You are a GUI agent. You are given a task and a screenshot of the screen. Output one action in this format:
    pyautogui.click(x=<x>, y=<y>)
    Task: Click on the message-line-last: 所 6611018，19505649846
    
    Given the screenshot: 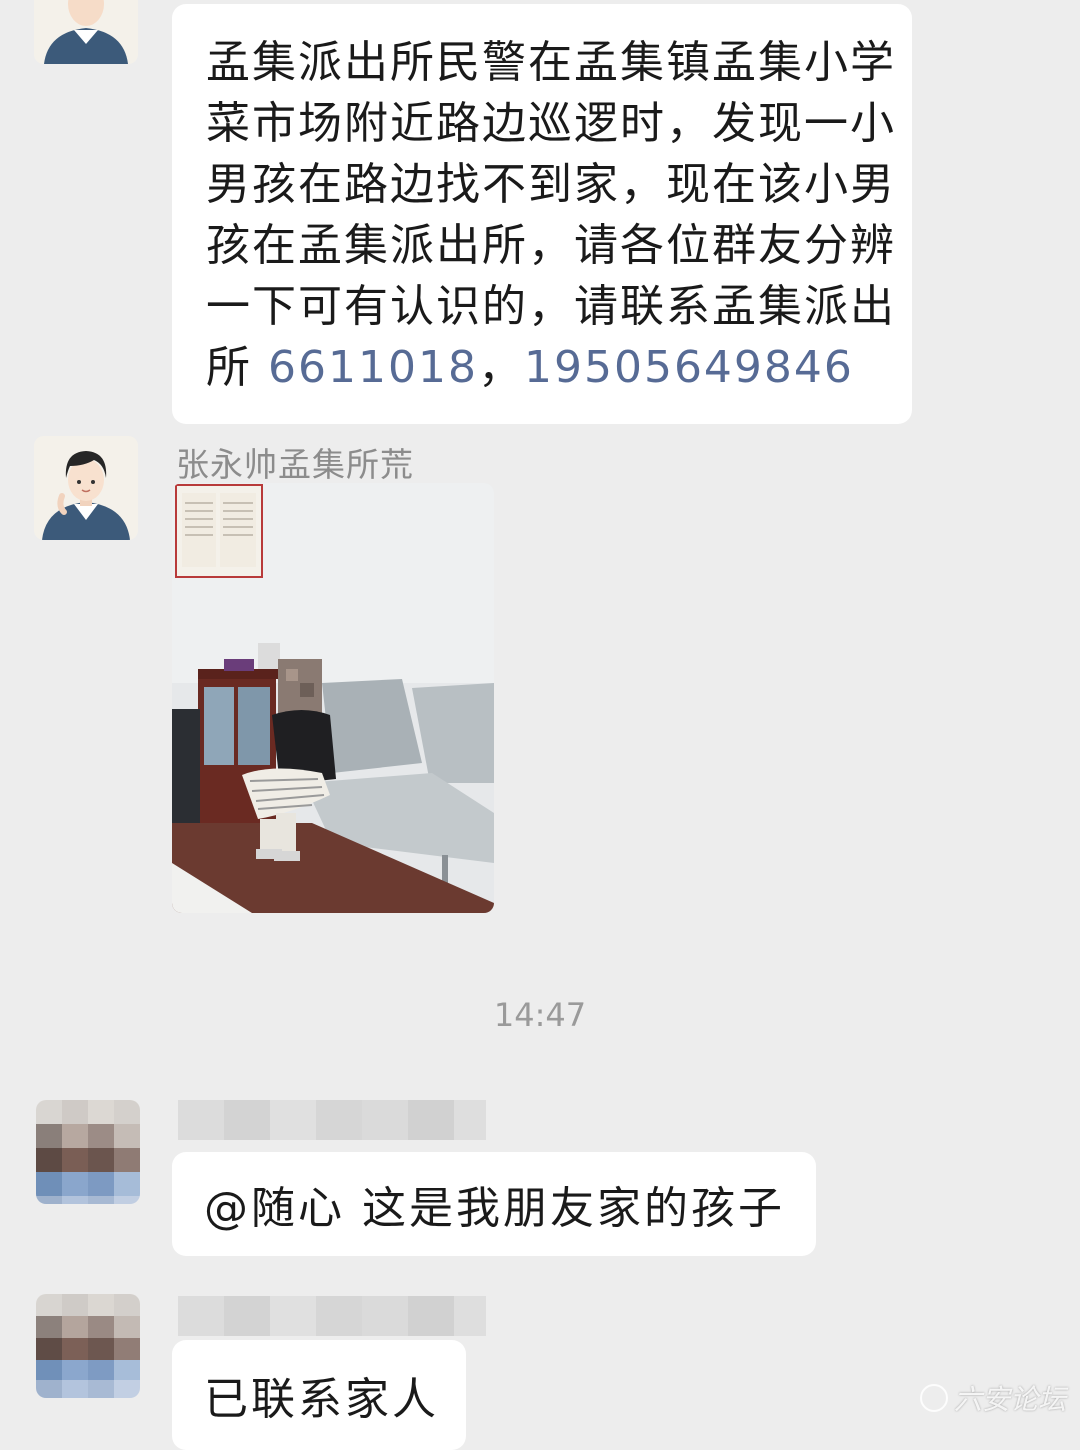 What is the action you would take?
    pyautogui.click(x=542, y=367)
    